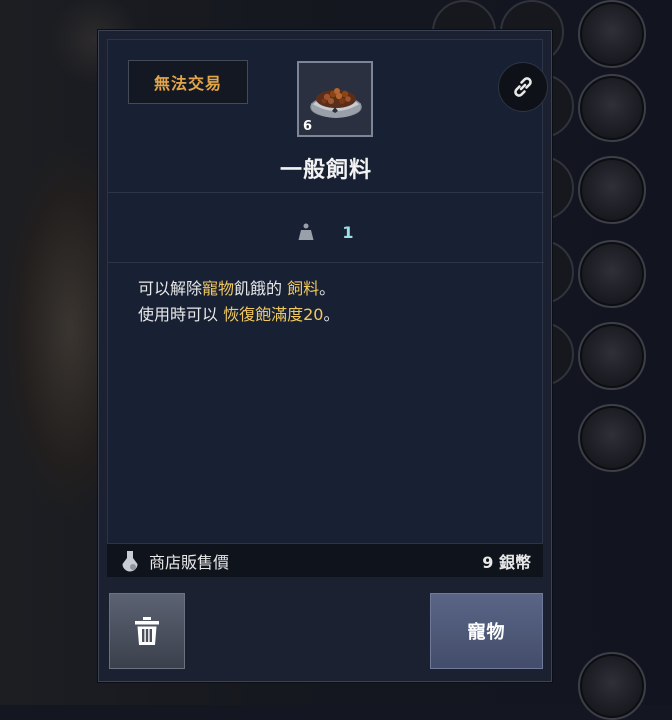 The image size is (672, 720). Describe the element at coordinates (486, 631) in the screenshot. I see `pet-button: 寵物` at that location.